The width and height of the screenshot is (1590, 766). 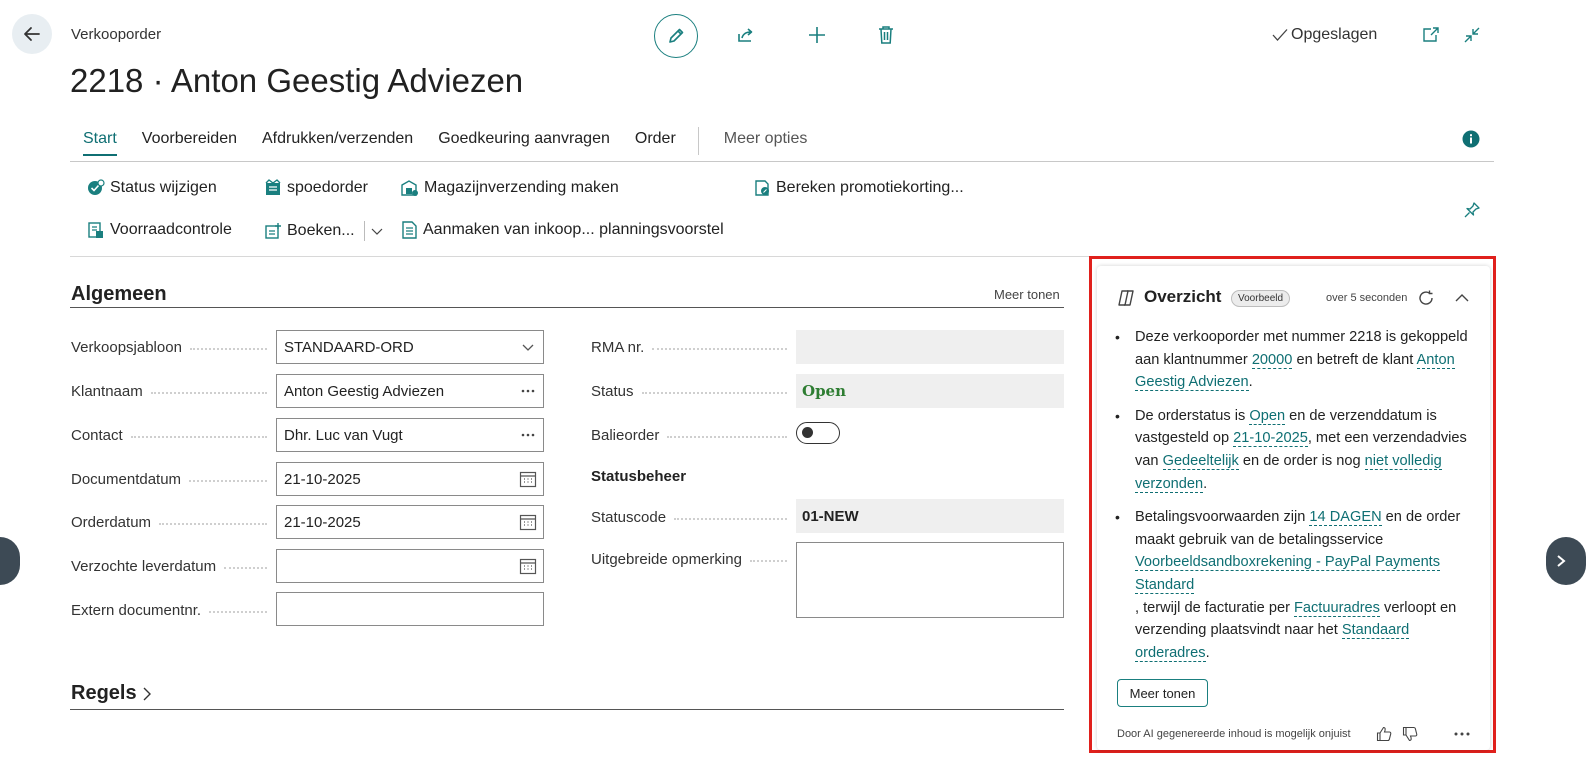 I want to click on documentdatum-field: 21-10-2025, so click(x=410, y=479).